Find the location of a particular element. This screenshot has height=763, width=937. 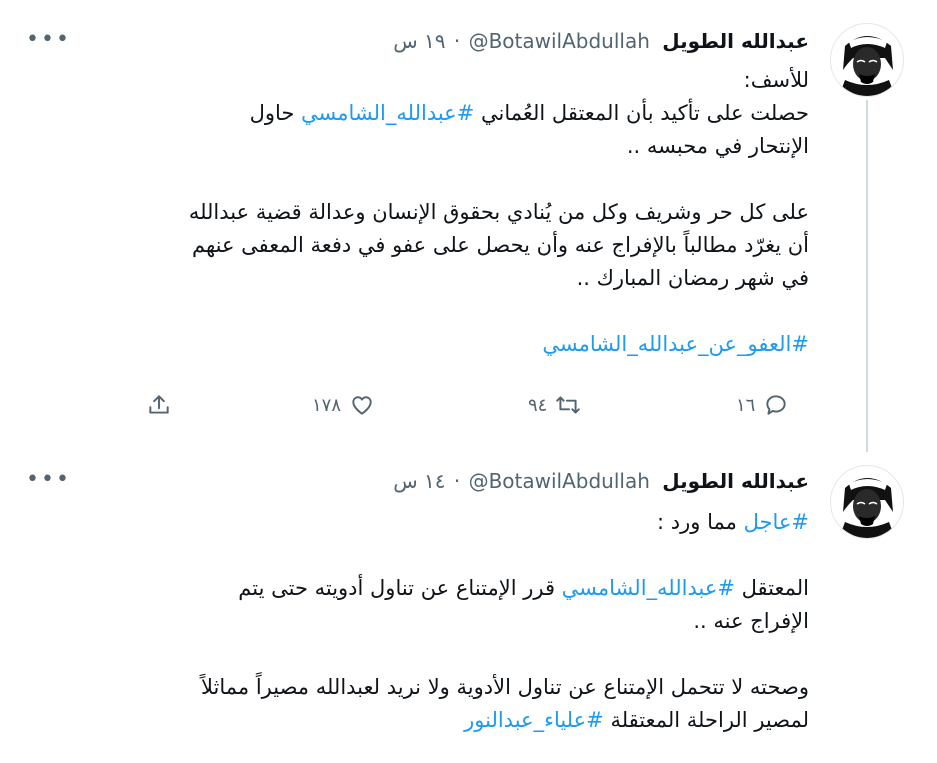

tweet-text-segment: في شهر رمضان المبارك .. is located at coordinates (692, 278).